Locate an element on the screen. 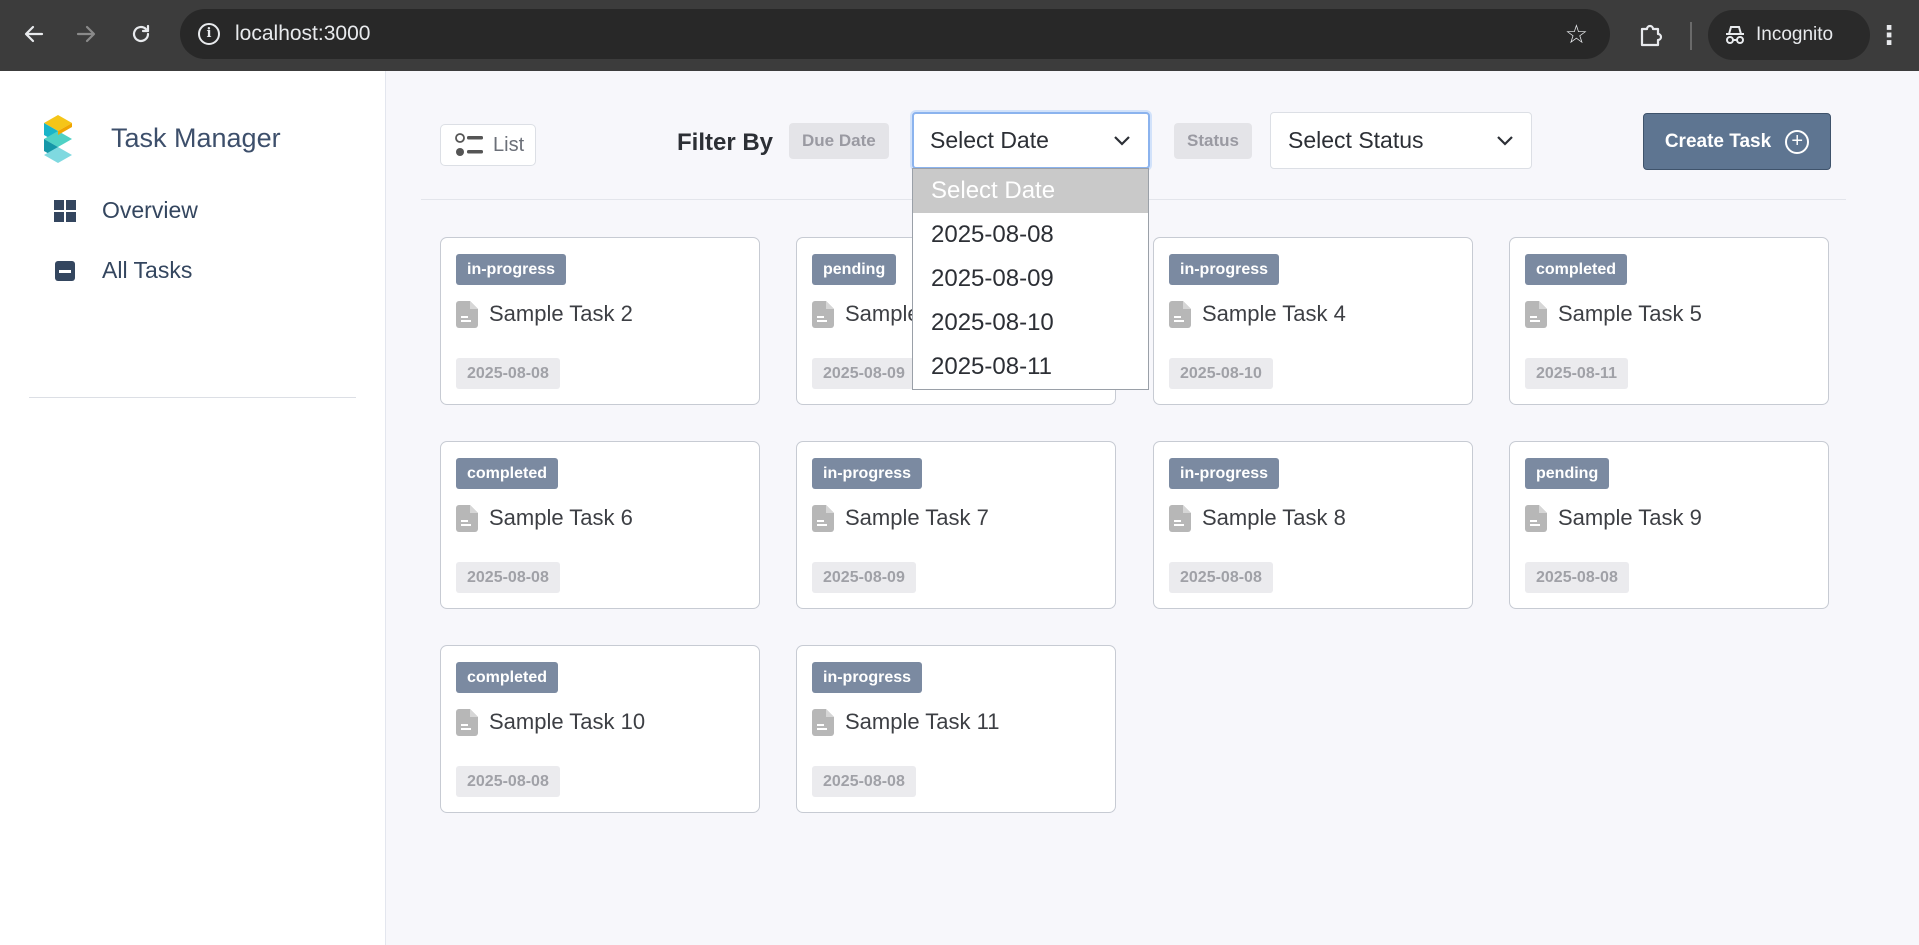  create-task-button: Create Task + is located at coordinates (1737, 141).